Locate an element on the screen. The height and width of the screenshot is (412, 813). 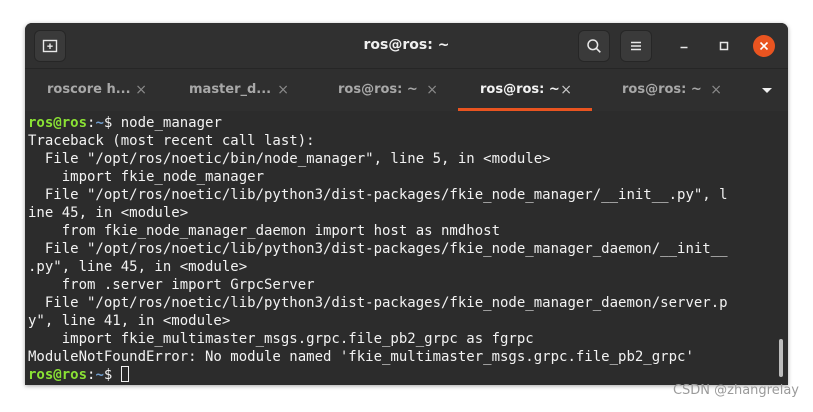
tab-roscore: roscore h... × is located at coordinates (96, 90).